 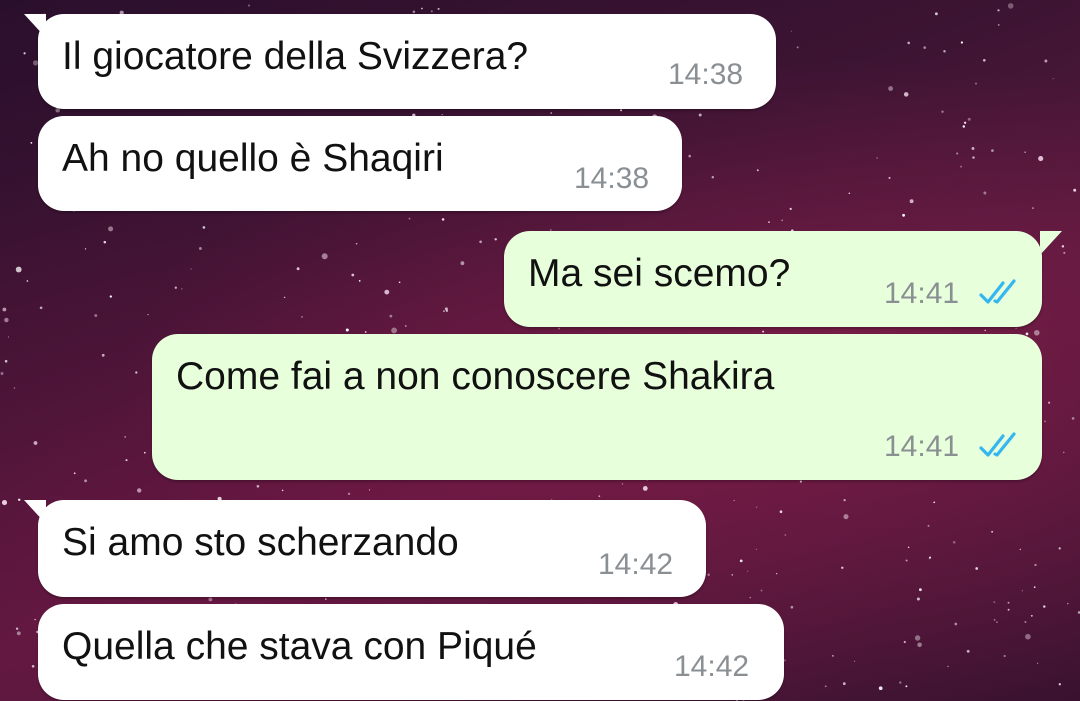 What do you see at coordinates (712, 666) in the screenshot?
I see `message-timestamp: 14:42` at bounding box center [712, 666].